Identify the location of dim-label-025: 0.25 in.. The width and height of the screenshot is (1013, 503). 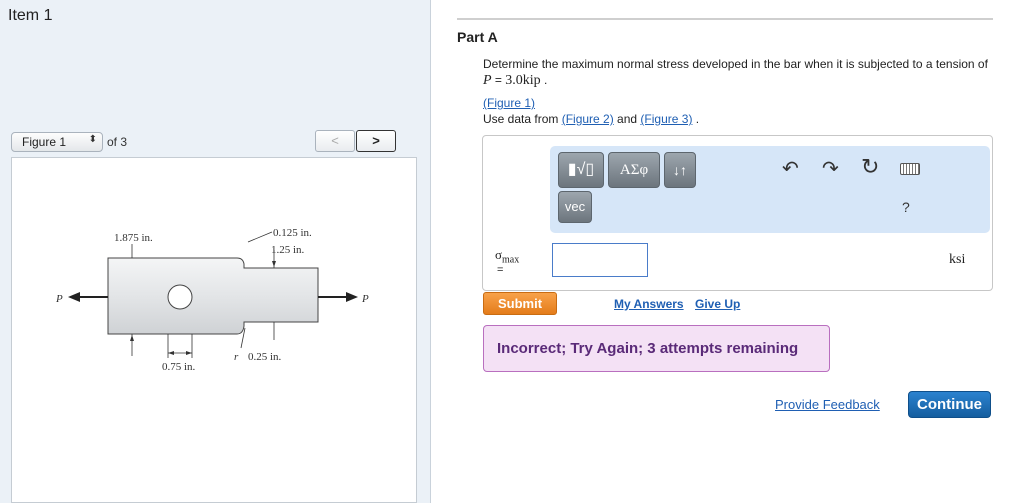
(265, 357).